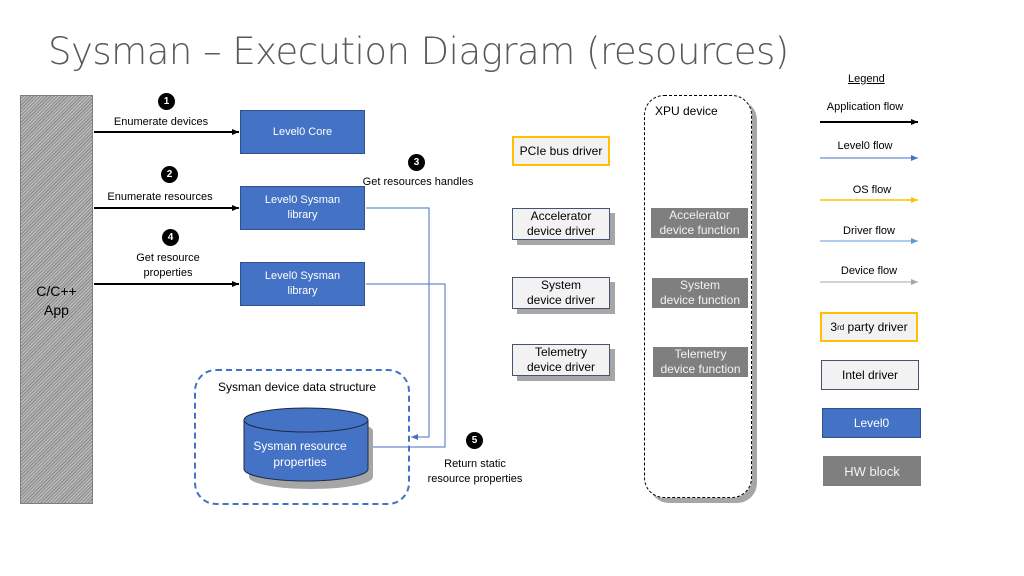 This screenshot has width=1024, height=576. I want to click on telemetry-device-function-block: Telemetry device function, so click(700, 362).